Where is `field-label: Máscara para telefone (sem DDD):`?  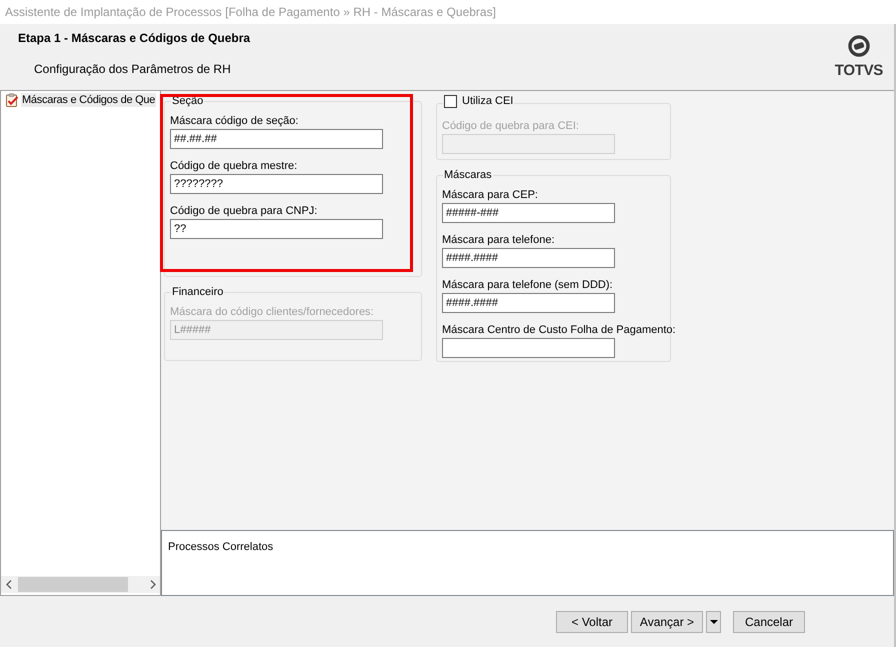
field-label: Máscara para telefone (sem DDD): is located at coordinates (527, 285).